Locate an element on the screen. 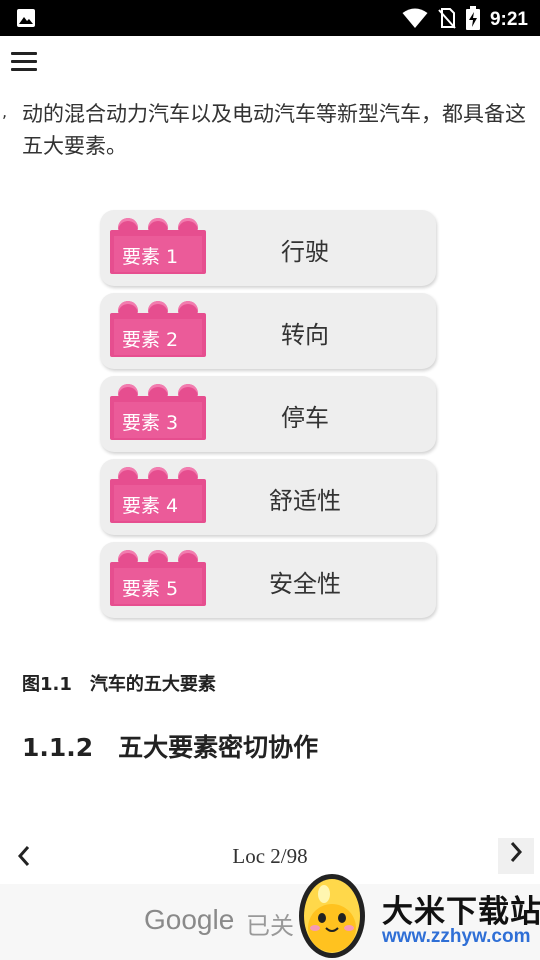  element-name: 转向 is located at coordinates (305, 335).